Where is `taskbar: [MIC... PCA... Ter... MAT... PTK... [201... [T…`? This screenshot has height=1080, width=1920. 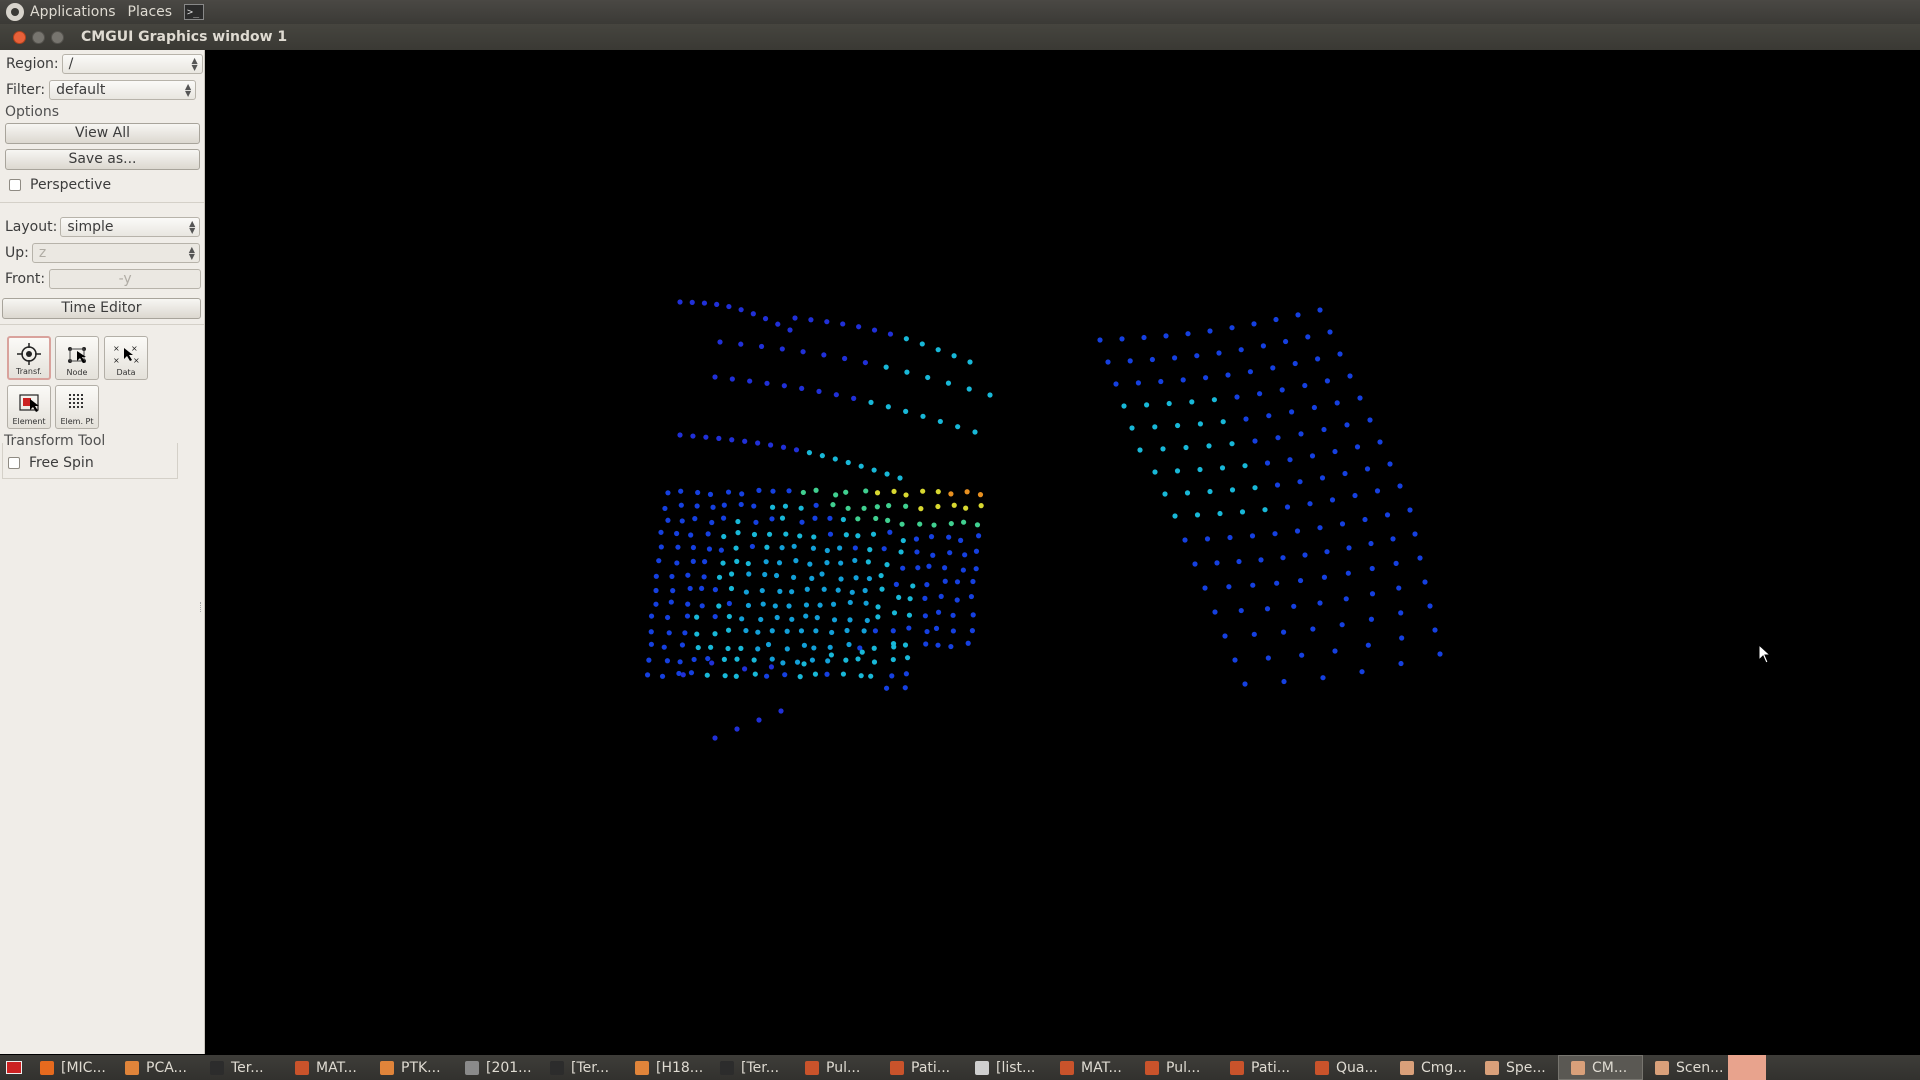 taskbar: [MIC... PCA... Ter... MAT... PTK... [201... [T… is located at coordinates (960, 1067).